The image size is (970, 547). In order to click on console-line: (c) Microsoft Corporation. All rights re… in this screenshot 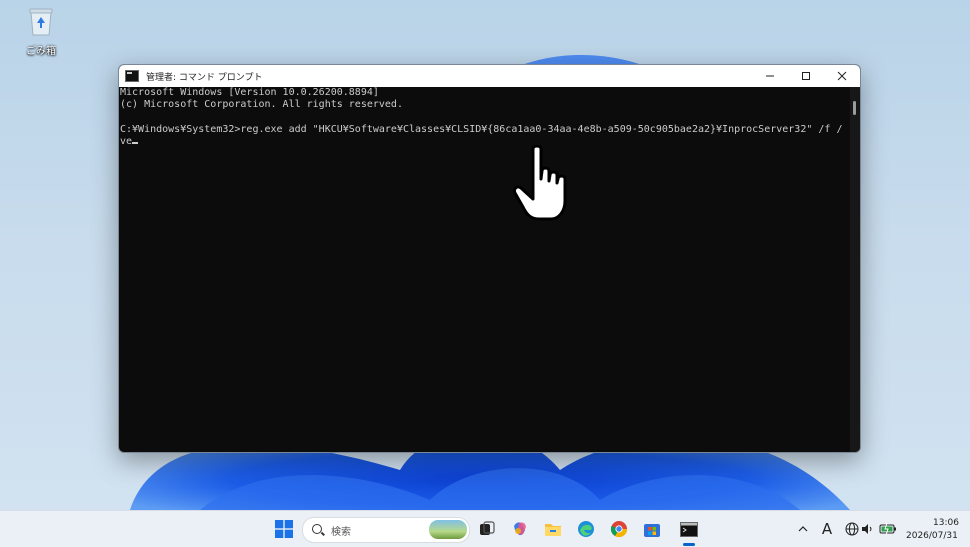, I will do `click(261, 105)`.